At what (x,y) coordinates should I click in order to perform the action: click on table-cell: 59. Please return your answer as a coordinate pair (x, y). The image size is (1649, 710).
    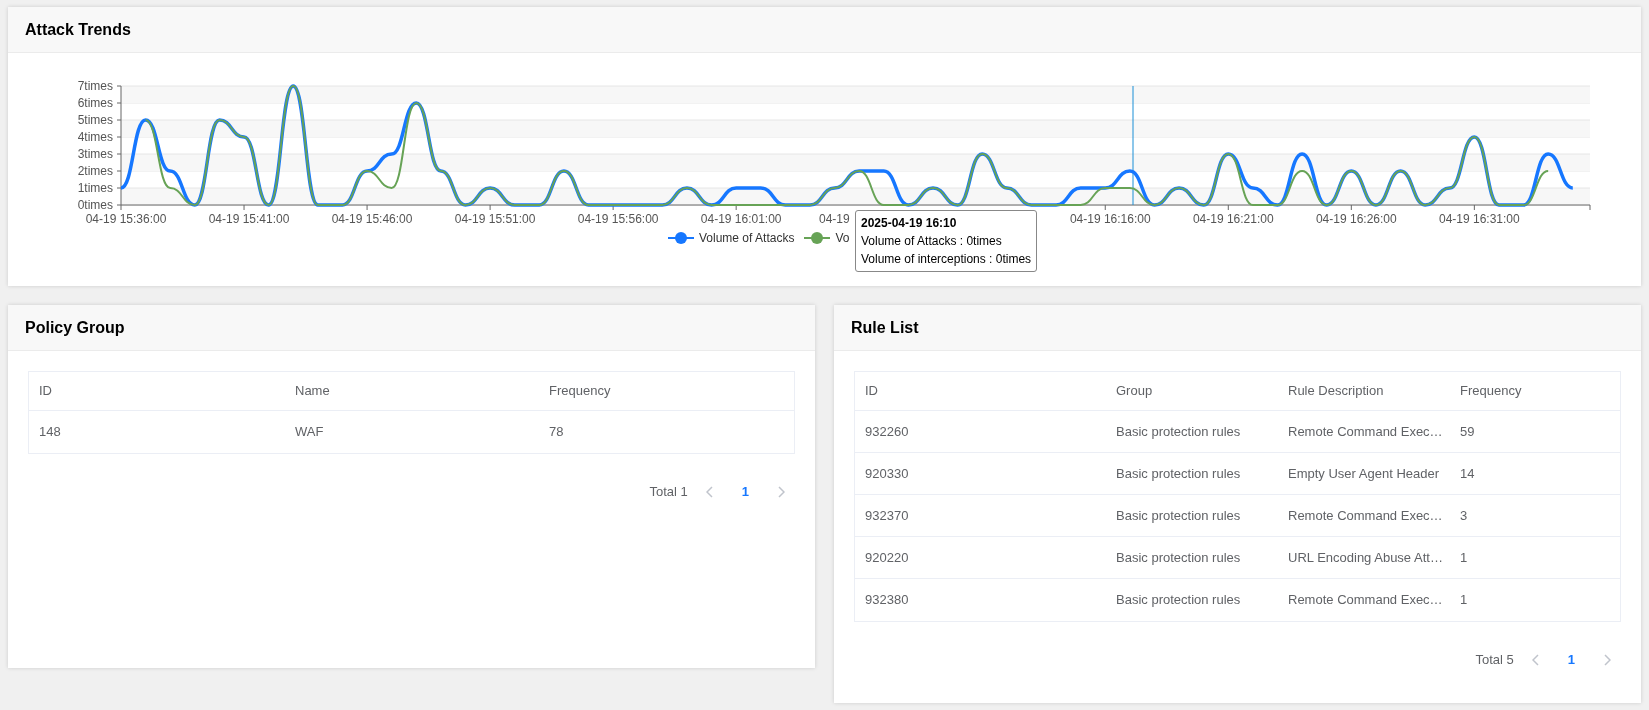
    Looking at the image, I should click on (1467, 431).